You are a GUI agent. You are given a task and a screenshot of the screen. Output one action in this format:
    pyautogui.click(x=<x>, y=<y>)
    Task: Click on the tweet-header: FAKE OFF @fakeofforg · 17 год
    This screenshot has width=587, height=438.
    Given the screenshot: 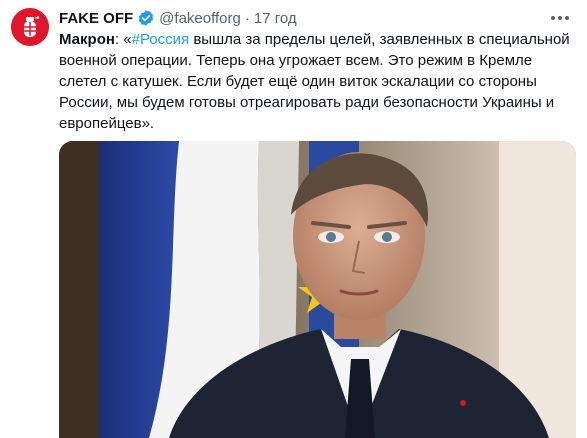 What is the action you would take?
    pyautogui.click(x=178, y=18)
    